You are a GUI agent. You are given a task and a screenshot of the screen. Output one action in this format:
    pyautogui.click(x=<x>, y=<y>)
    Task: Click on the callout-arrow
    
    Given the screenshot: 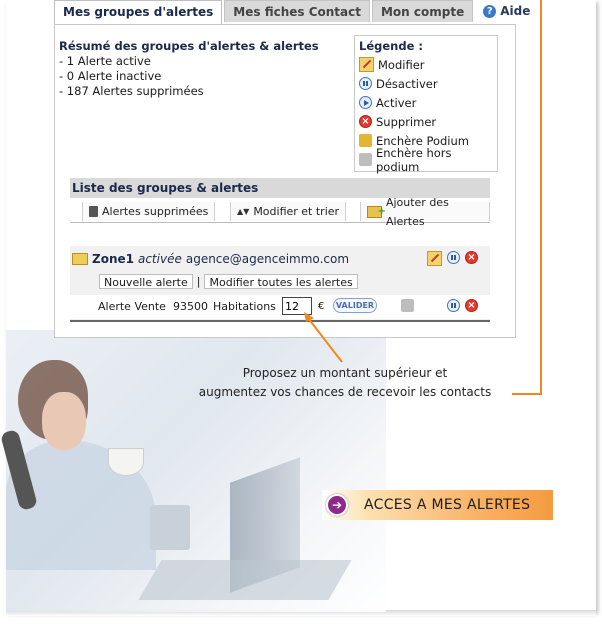 What is the action you would take?
    pyautogui.click(x=323, y=337)
    